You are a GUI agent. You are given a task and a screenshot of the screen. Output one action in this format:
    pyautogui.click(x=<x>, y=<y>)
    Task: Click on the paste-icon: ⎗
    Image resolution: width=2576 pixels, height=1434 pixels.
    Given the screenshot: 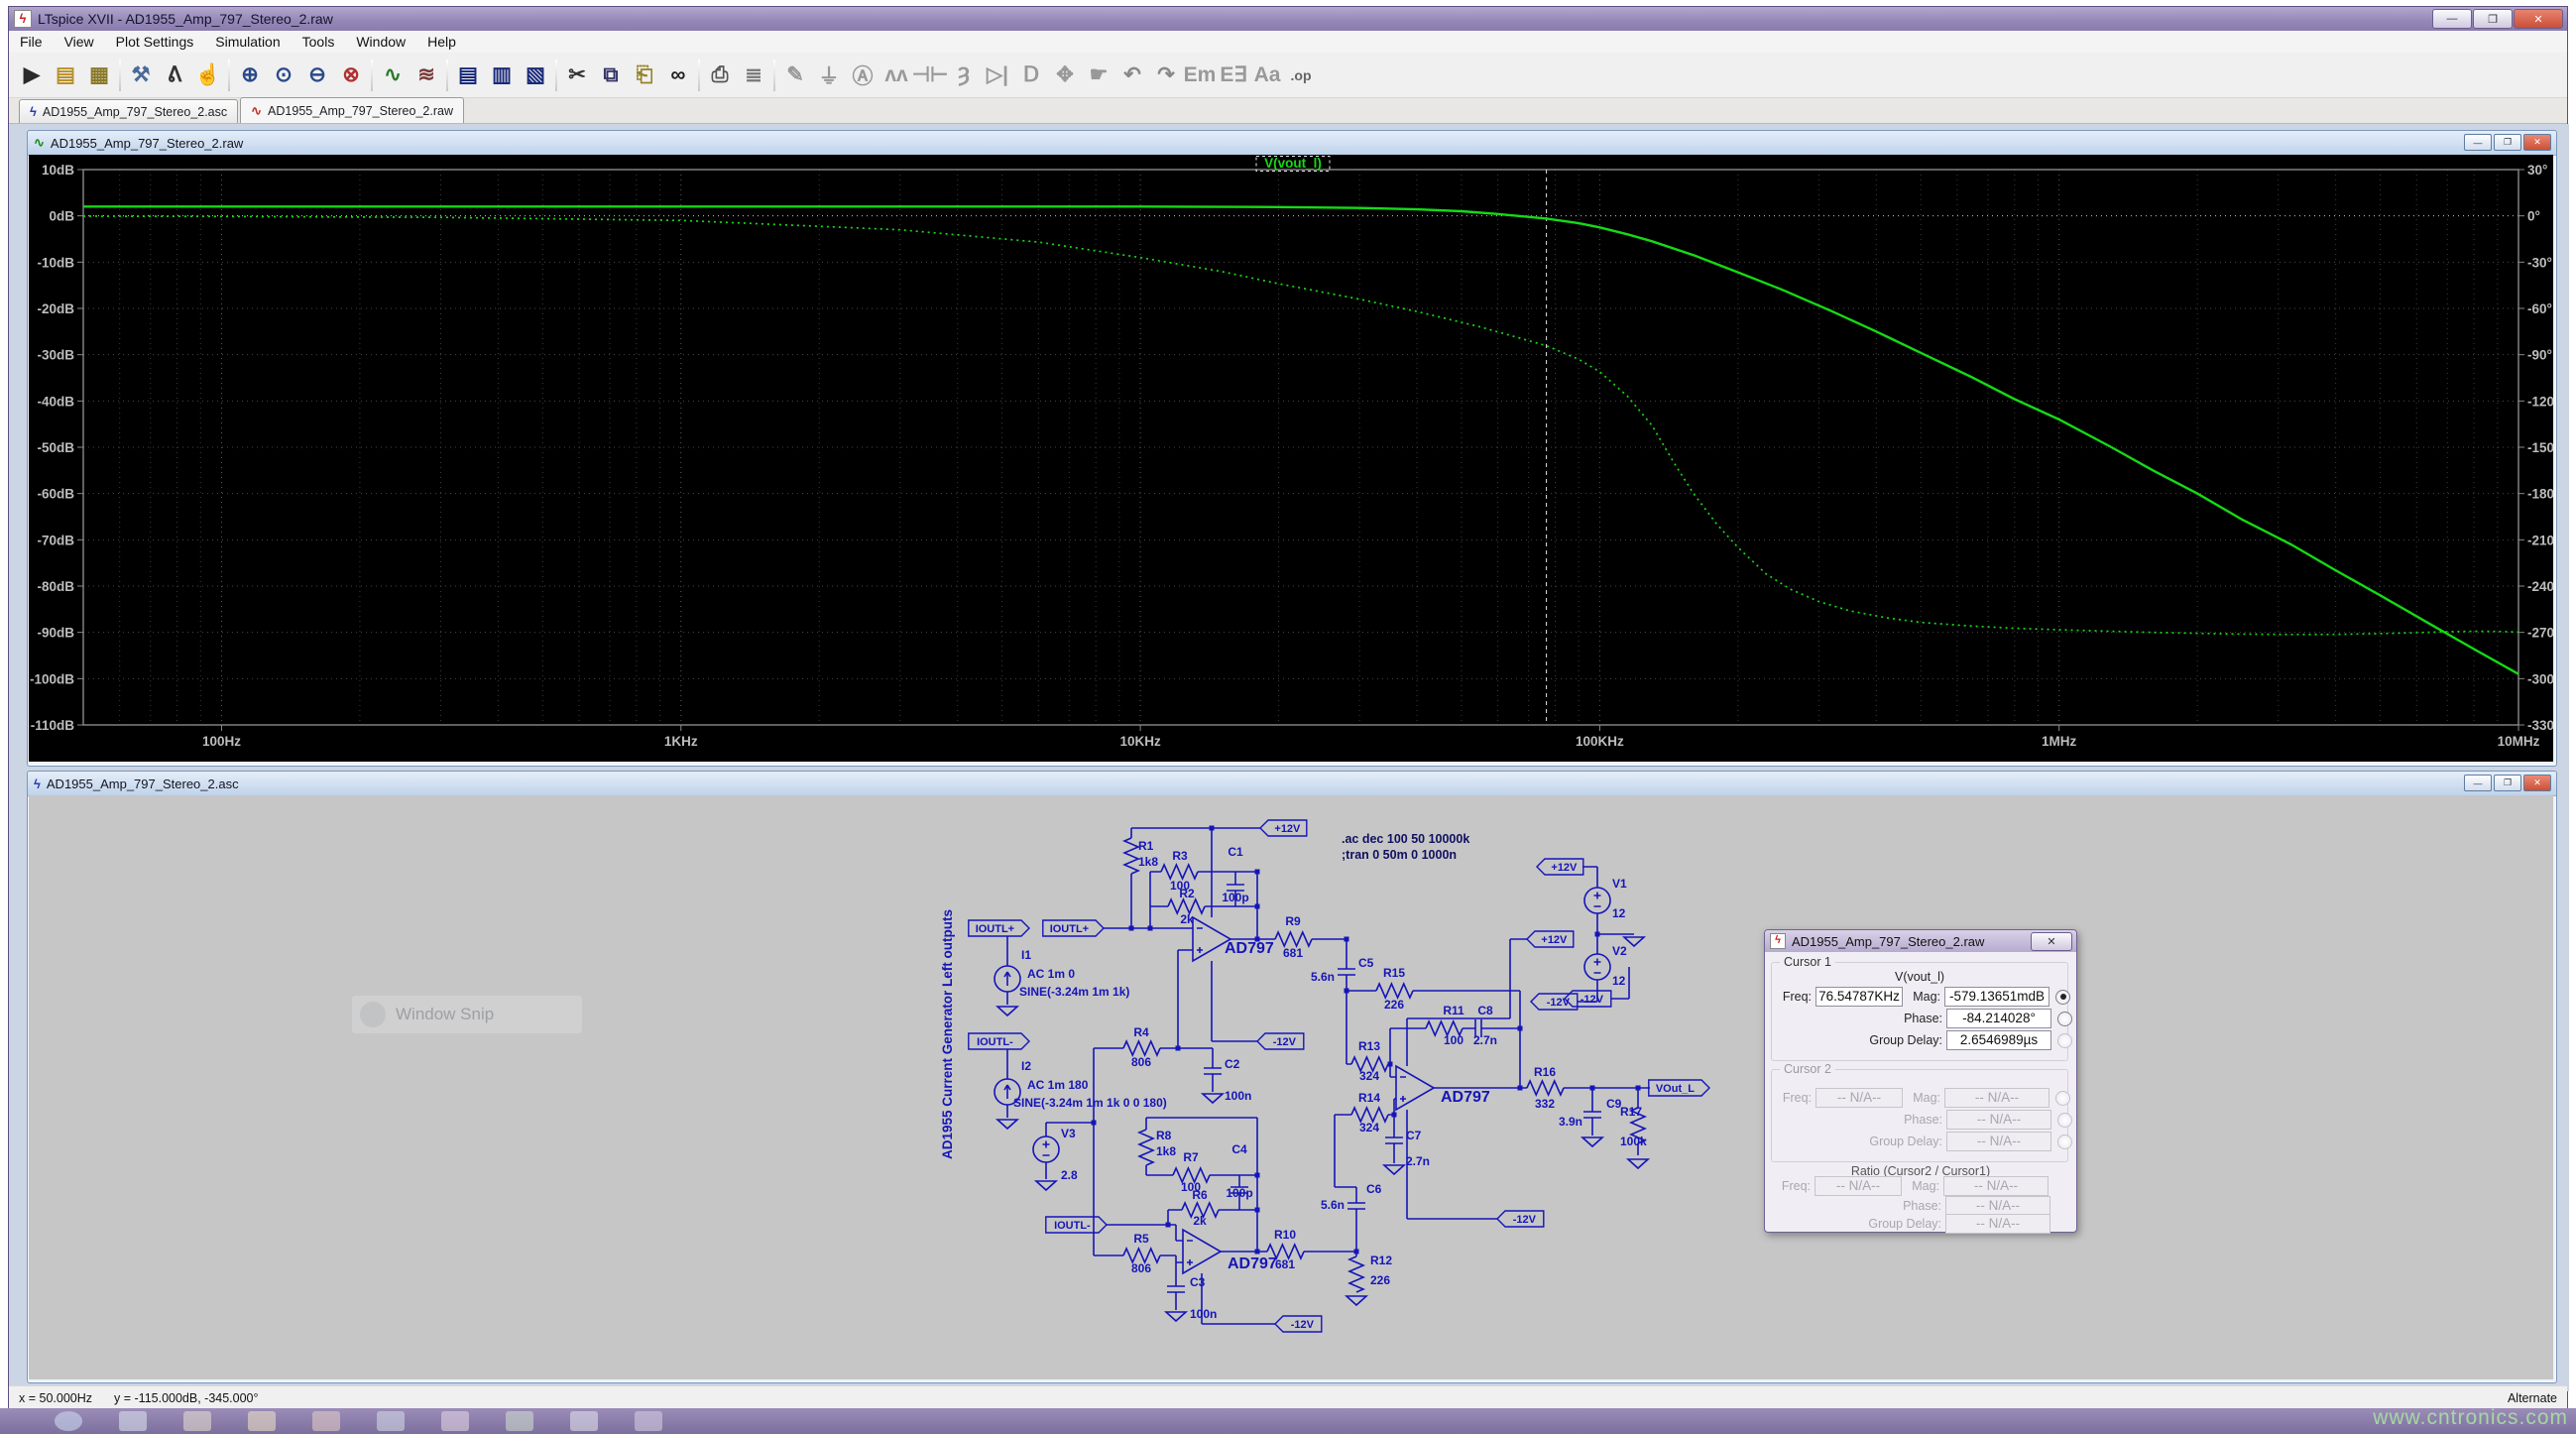 What is the action you would take?
    pyautogui.click(x=644, y=75)
    